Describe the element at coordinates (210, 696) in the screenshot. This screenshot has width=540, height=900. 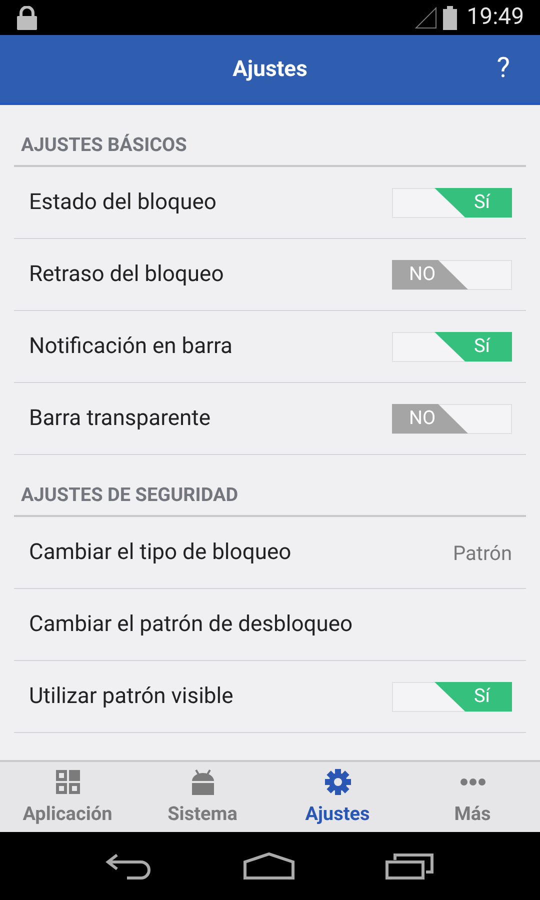
I see `setting-label: Utilizar patrón visible` at that location.